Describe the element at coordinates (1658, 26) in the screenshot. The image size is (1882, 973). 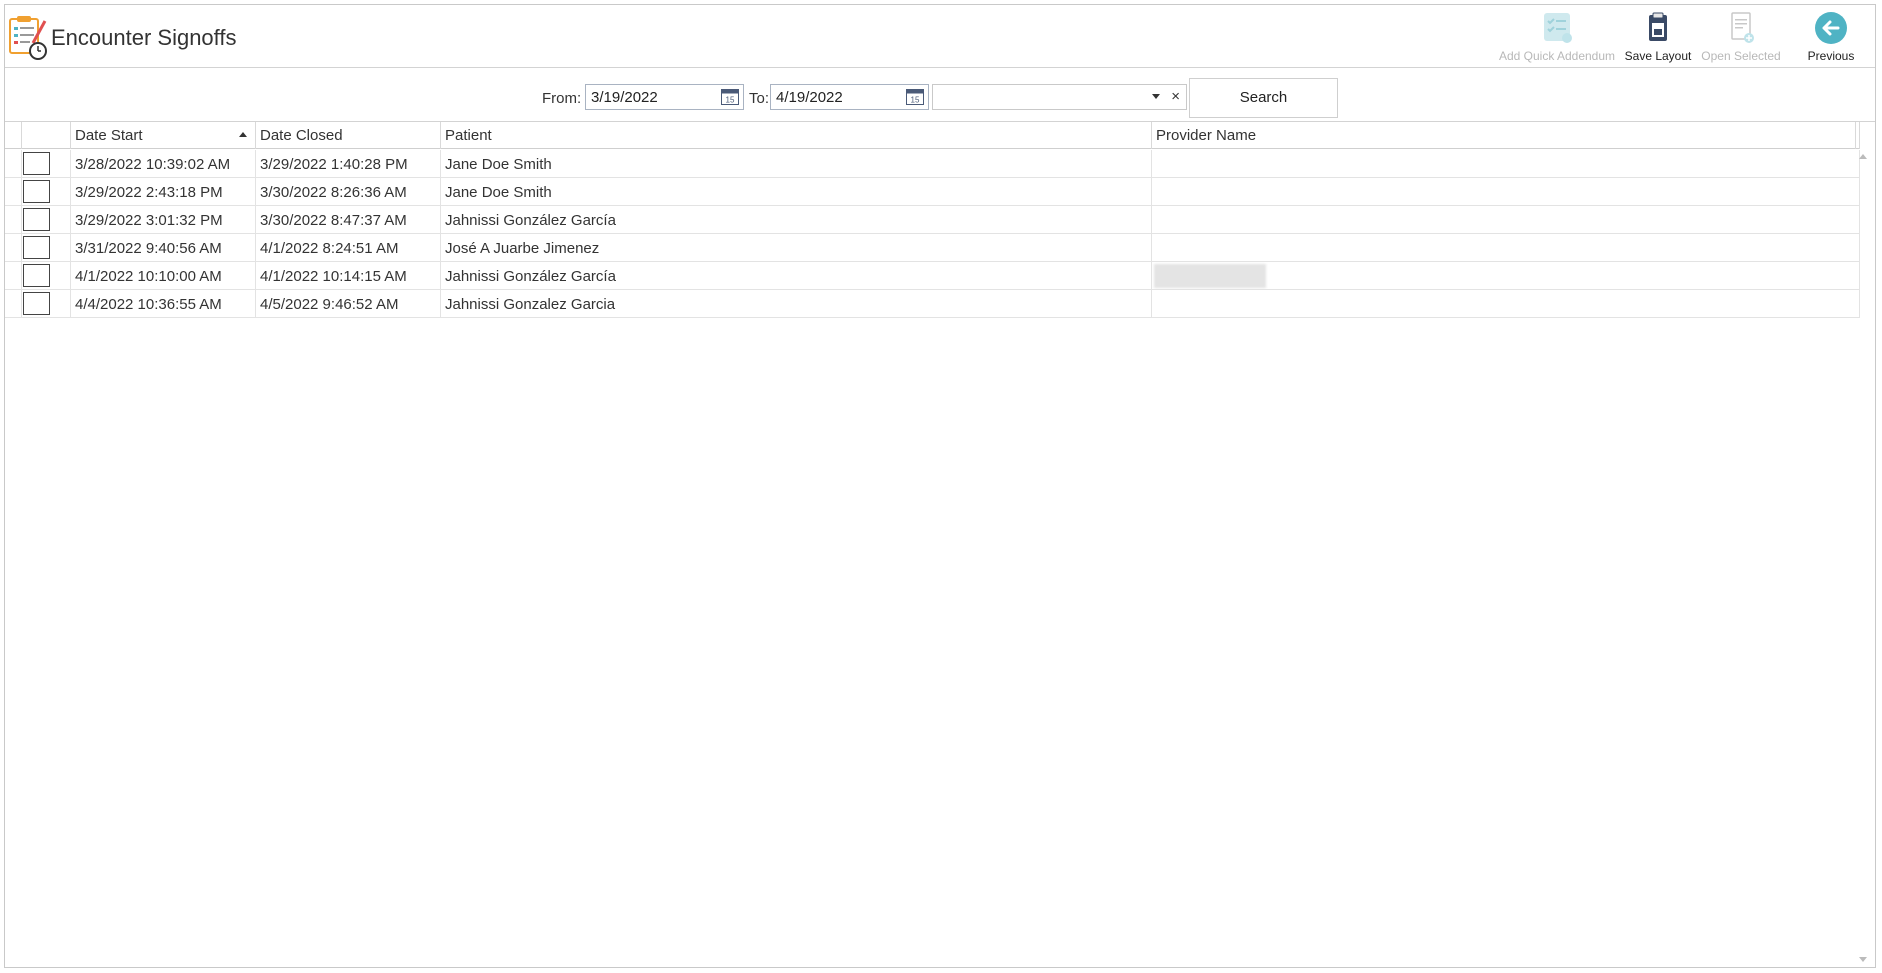
I see `clipboard-save-icon` at that location.